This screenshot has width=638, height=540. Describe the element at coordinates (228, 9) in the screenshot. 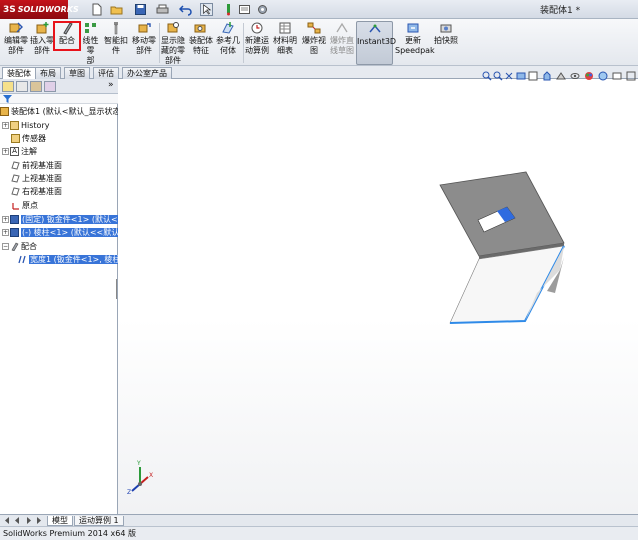

I see `rebuild-icon` at that location.